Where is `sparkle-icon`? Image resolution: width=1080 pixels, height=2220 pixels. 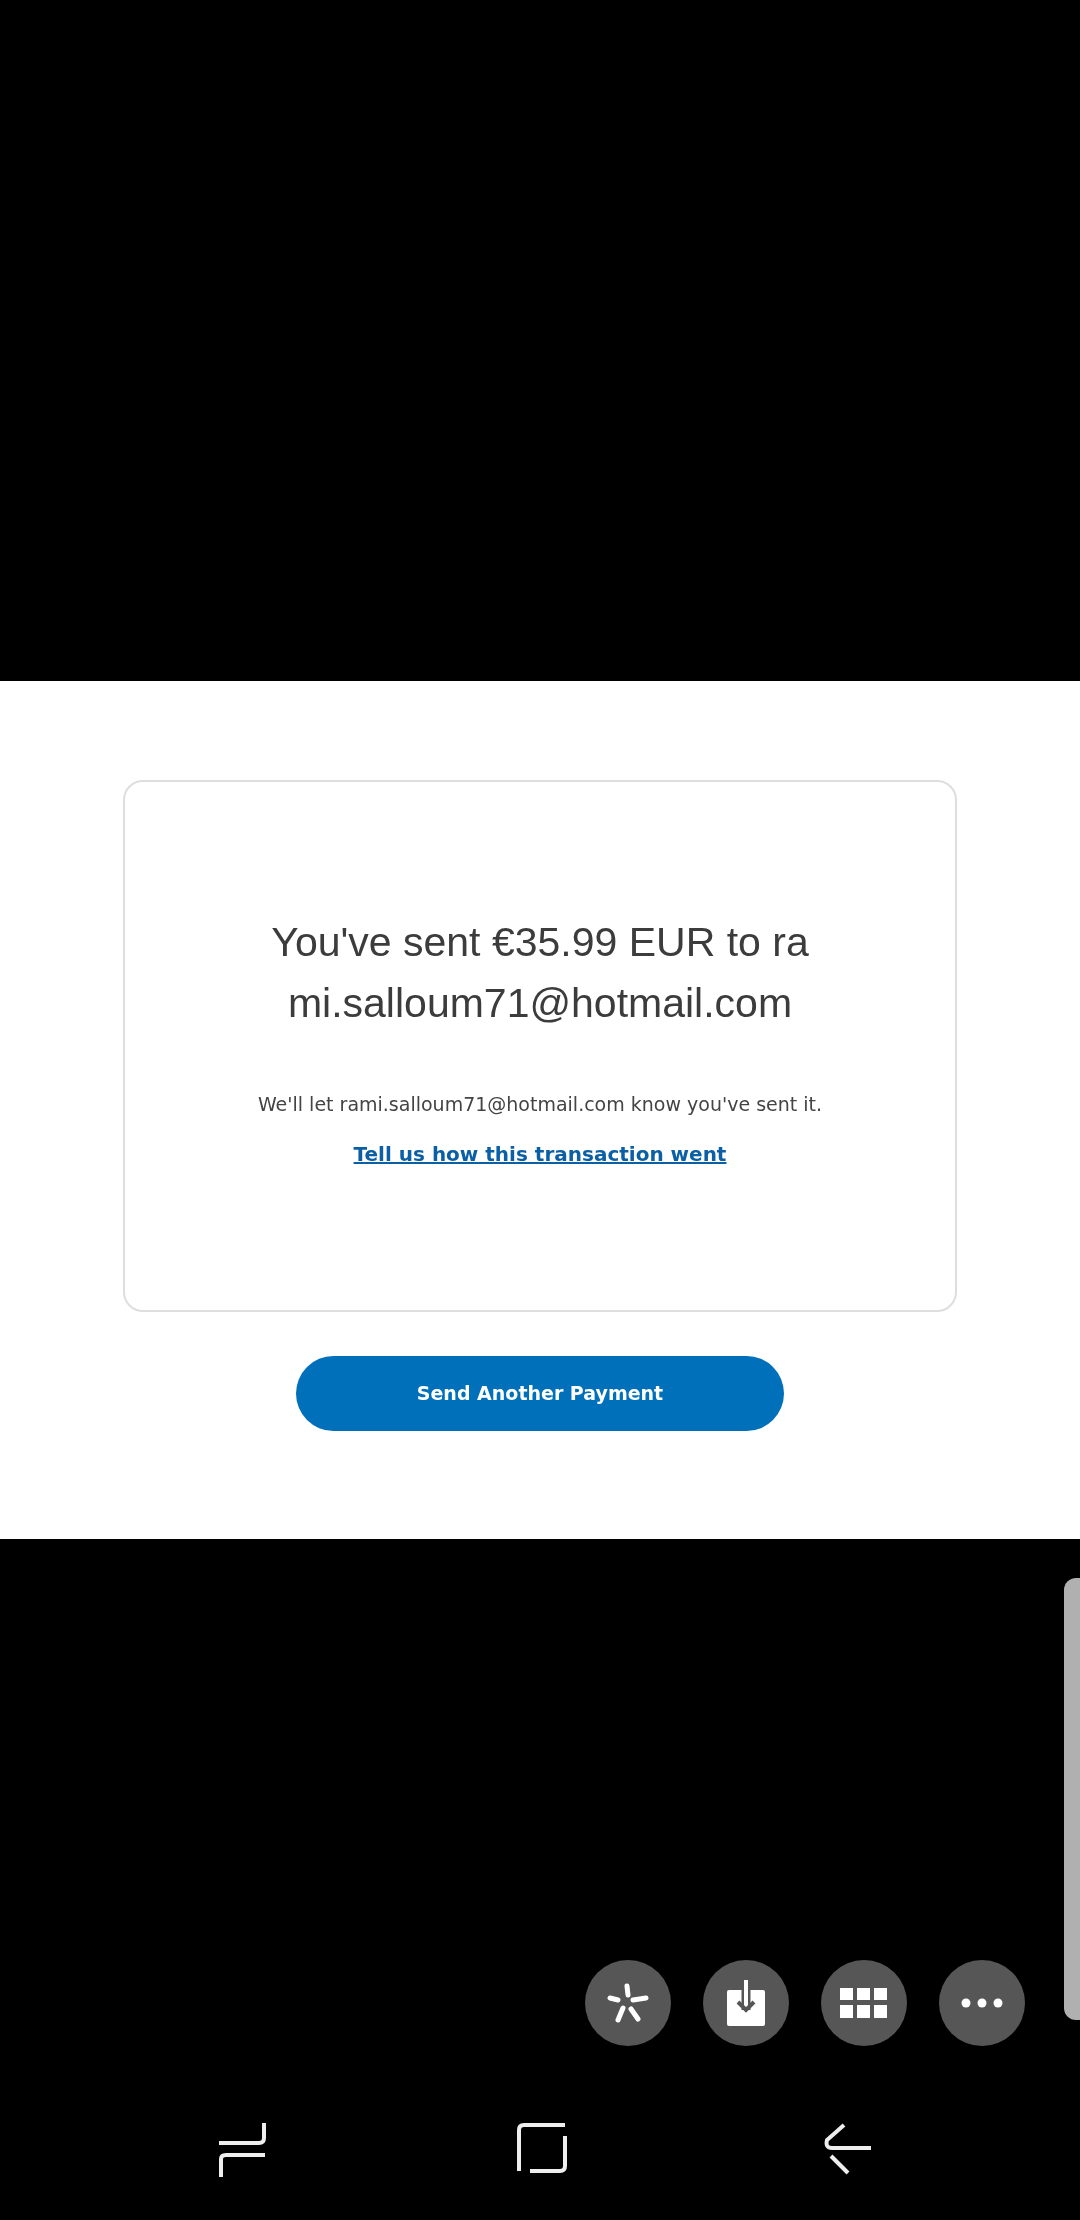
sparkle-icon is located at coordinates (628, 2003).